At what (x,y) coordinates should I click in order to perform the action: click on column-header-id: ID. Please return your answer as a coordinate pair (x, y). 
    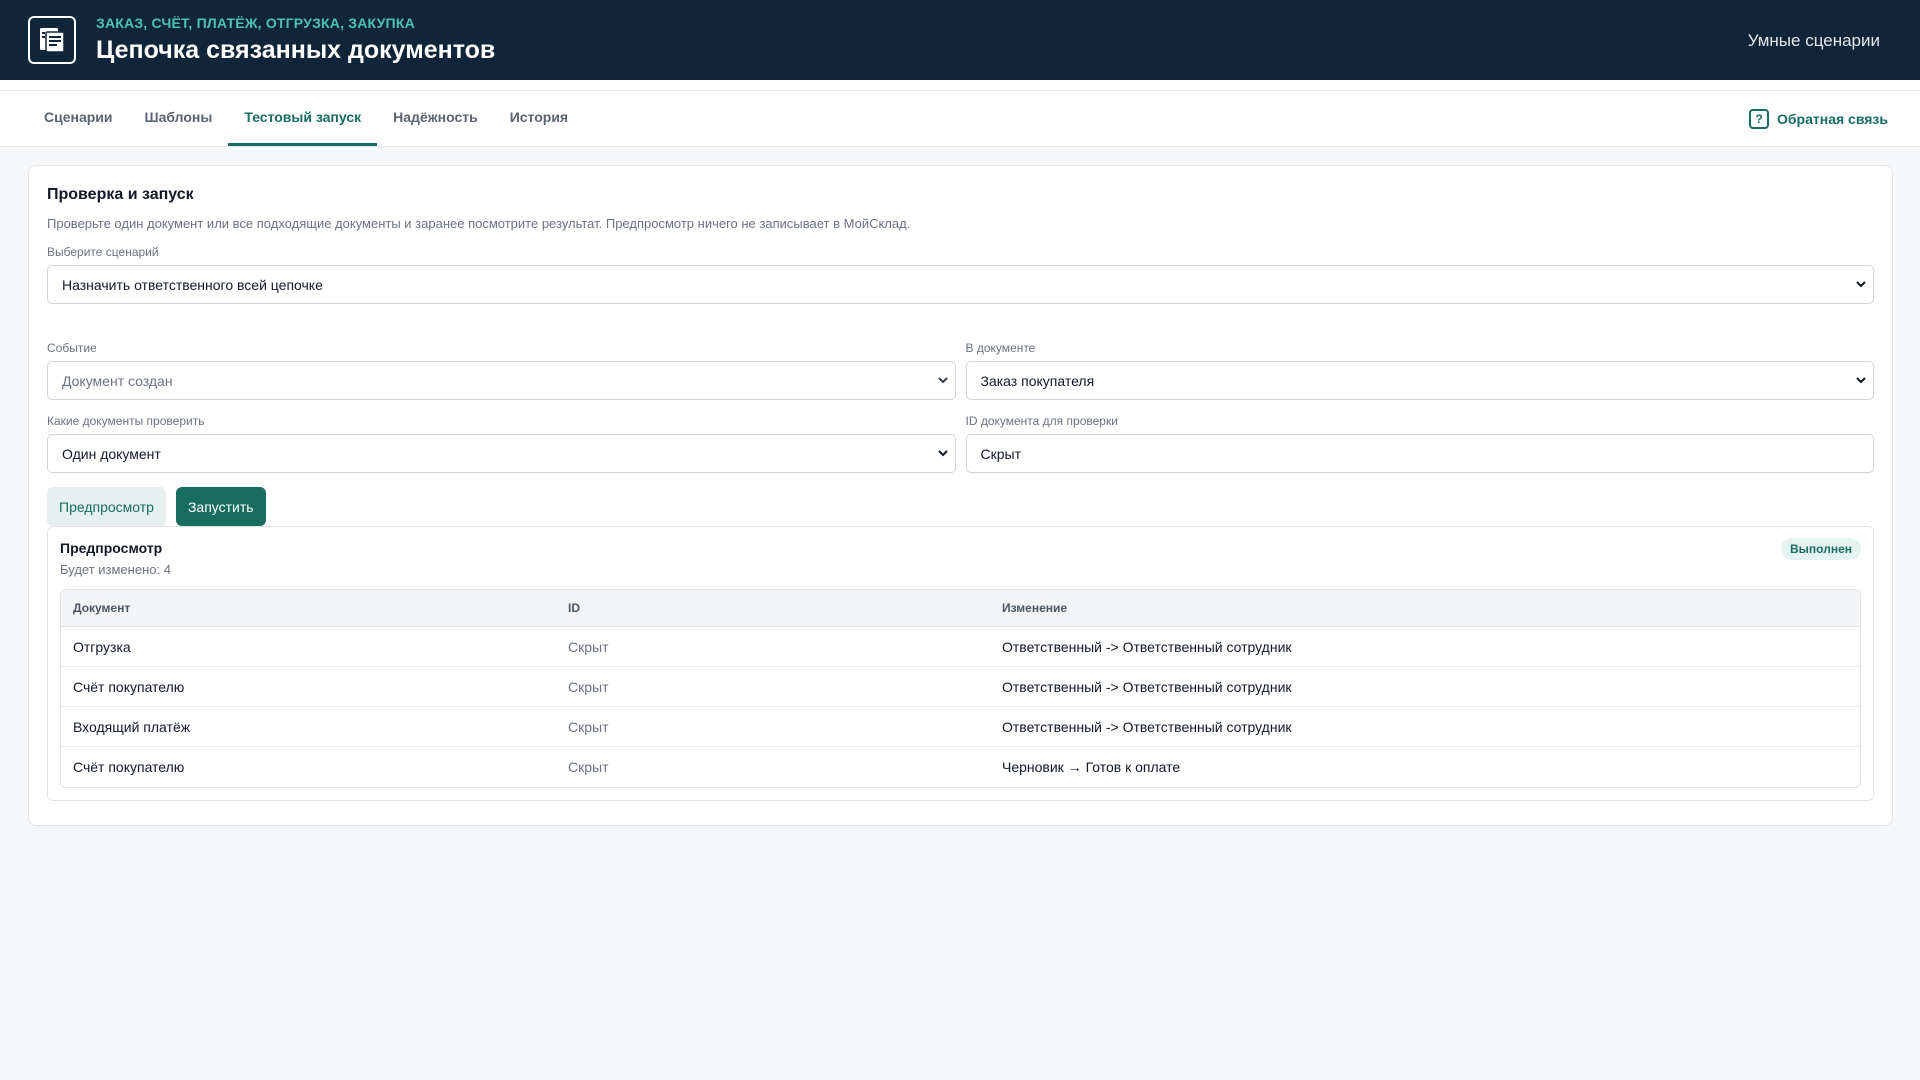
    Looking at the image, I should click on (574, 608).